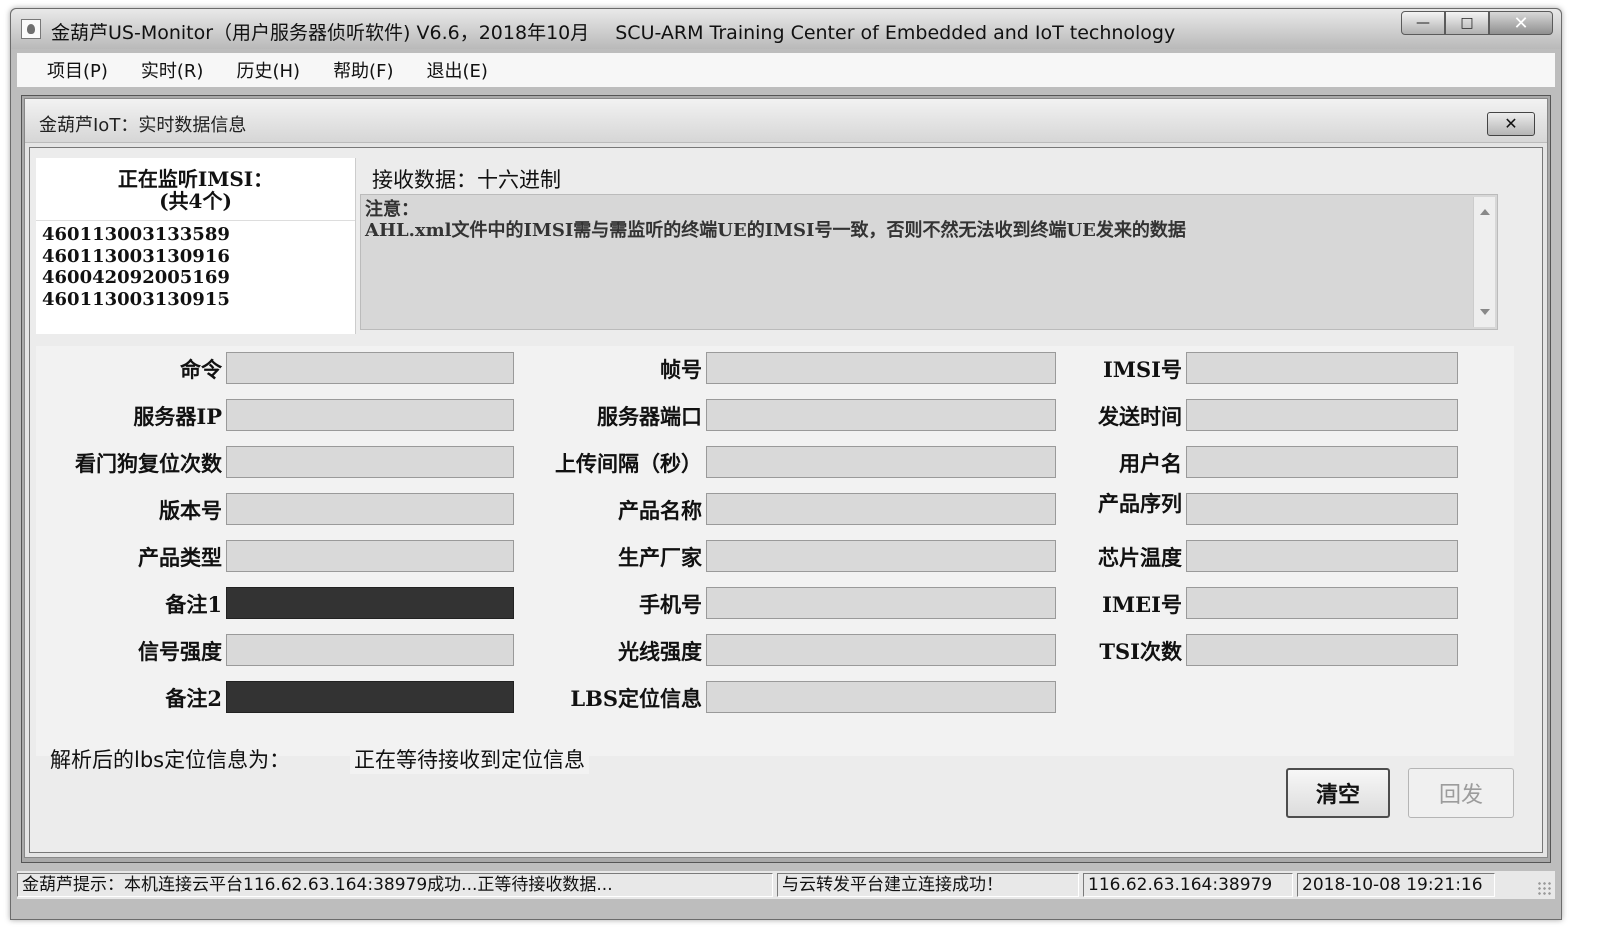 The width and height of the screenshot is (1599, 936). What do you see at coordinates (681, 369) in the screenshot?
I see `field-label-frame-no: 帧号` at bounding box center [681, 369].